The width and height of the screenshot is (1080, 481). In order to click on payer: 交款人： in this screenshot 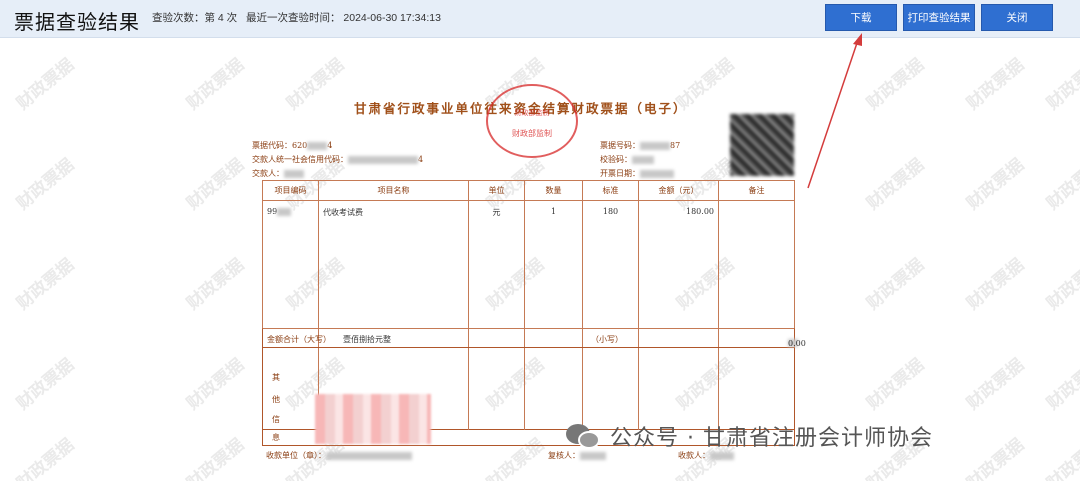, I will do `click(278, 173)`.